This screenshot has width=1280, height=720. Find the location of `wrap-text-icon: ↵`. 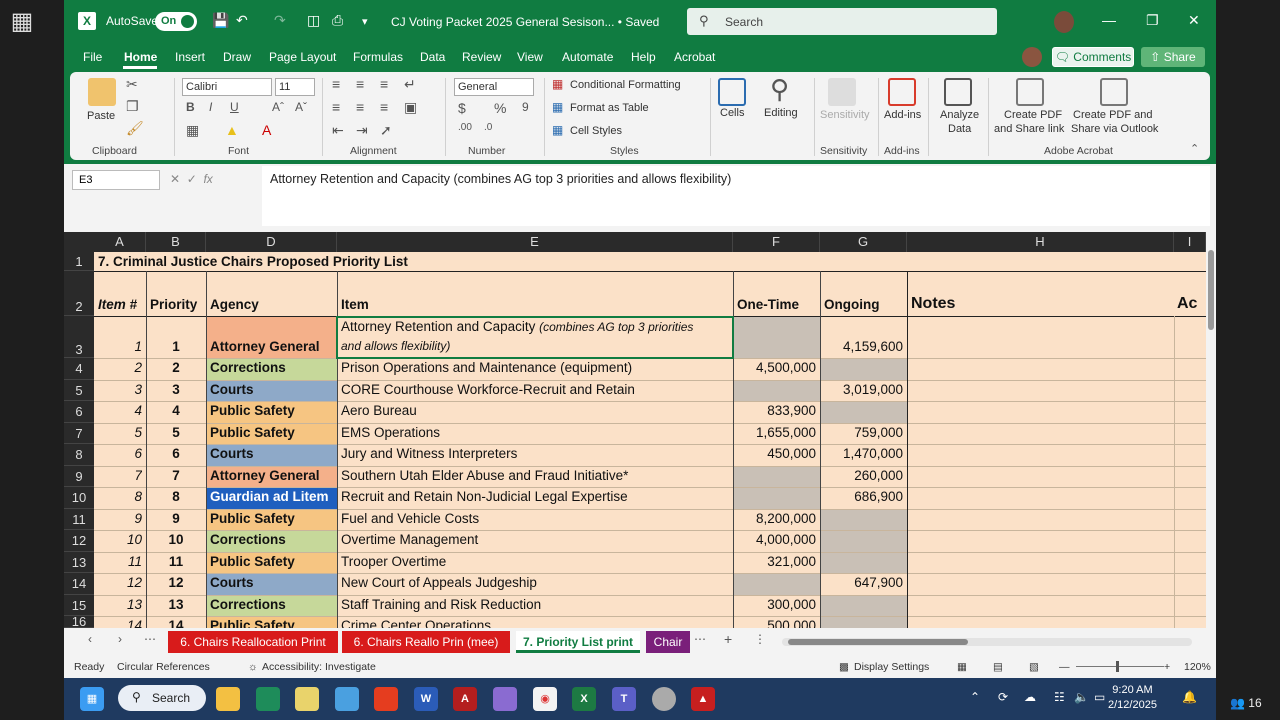

wrap-text-icon: ↵ is located at coordinates (410, 84).